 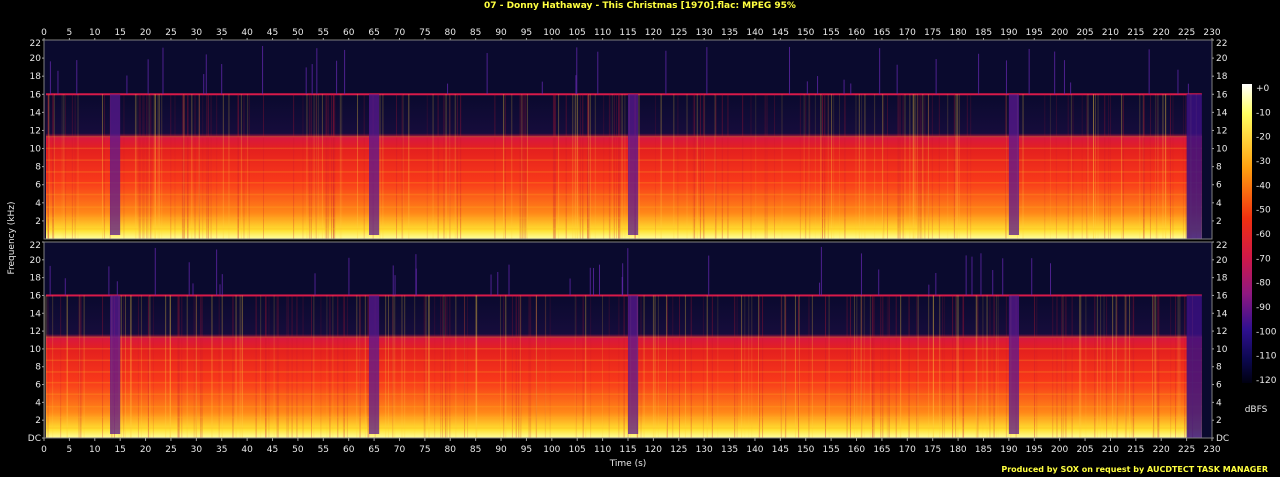 I want to click on x-tick-label: 80, so click(x=451, y=450).